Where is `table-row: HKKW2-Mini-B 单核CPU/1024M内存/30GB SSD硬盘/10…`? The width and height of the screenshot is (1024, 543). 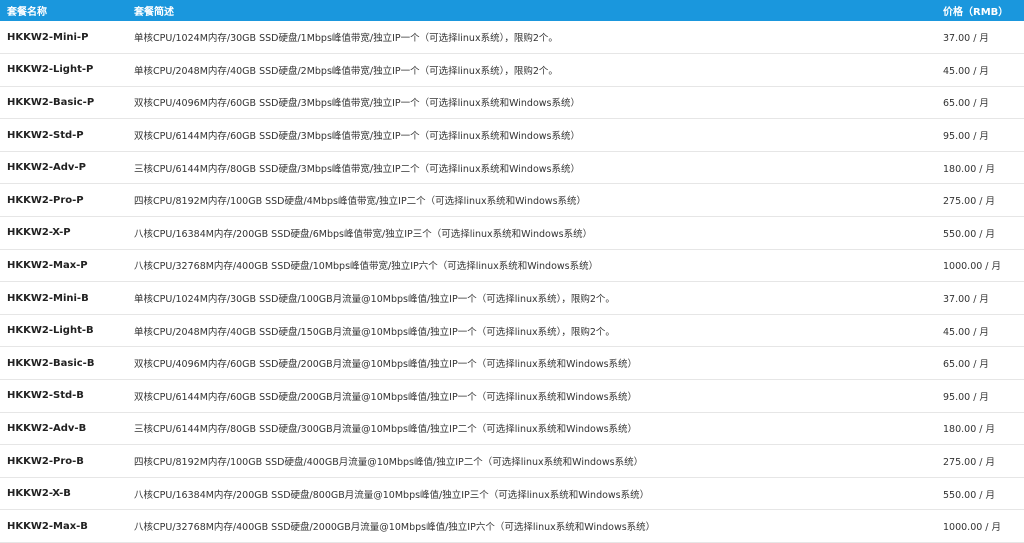
table-row: HKKW2-Mini-B 单核CPU/1024M内存/30GB SSD硬盘/10… is located at coordinates (512, 298).